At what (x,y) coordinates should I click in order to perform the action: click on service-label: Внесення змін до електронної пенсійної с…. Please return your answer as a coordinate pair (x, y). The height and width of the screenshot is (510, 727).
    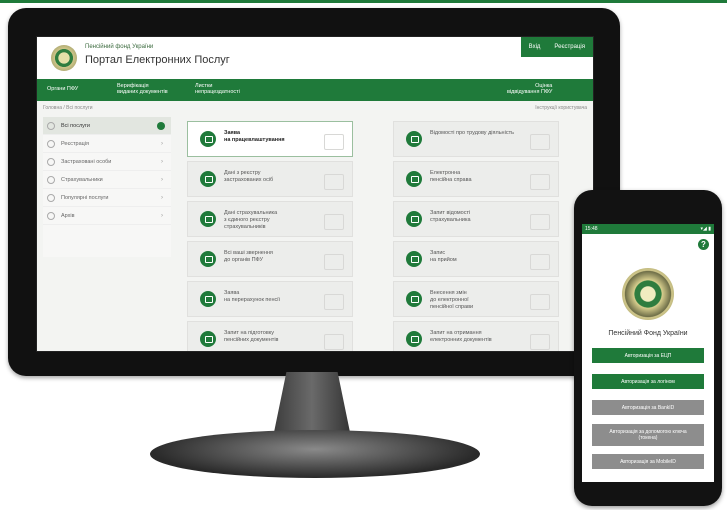
    Looking at the image, I should click on (452, 300).